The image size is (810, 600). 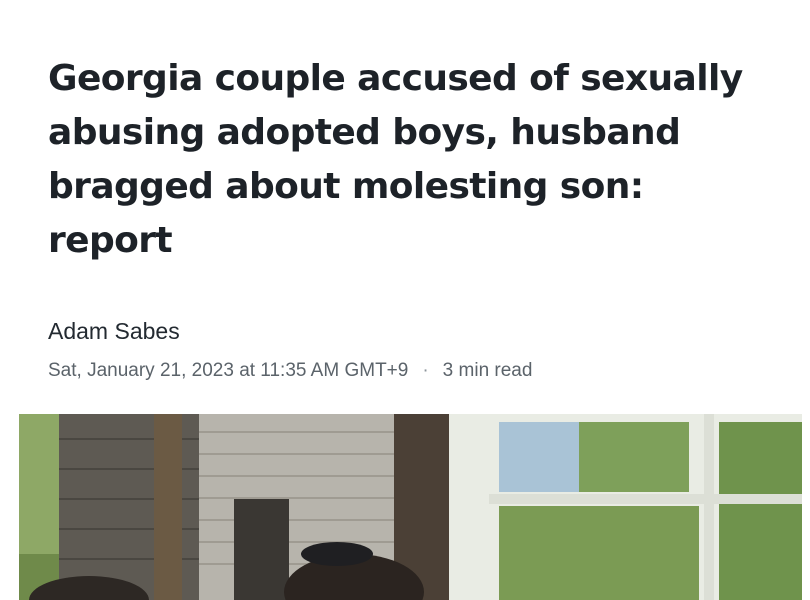 What do you see at coordinates (114, 331) in the screenshot?
I see `author-name: Adam Sabes` at bounding box center [114, 331].